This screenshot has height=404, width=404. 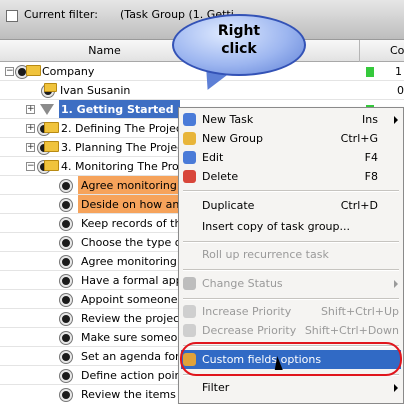 What do you see at coordinates (239, 49) in the screenshot?
I see `callout-line-2: click` at bounding box center [239, 49].